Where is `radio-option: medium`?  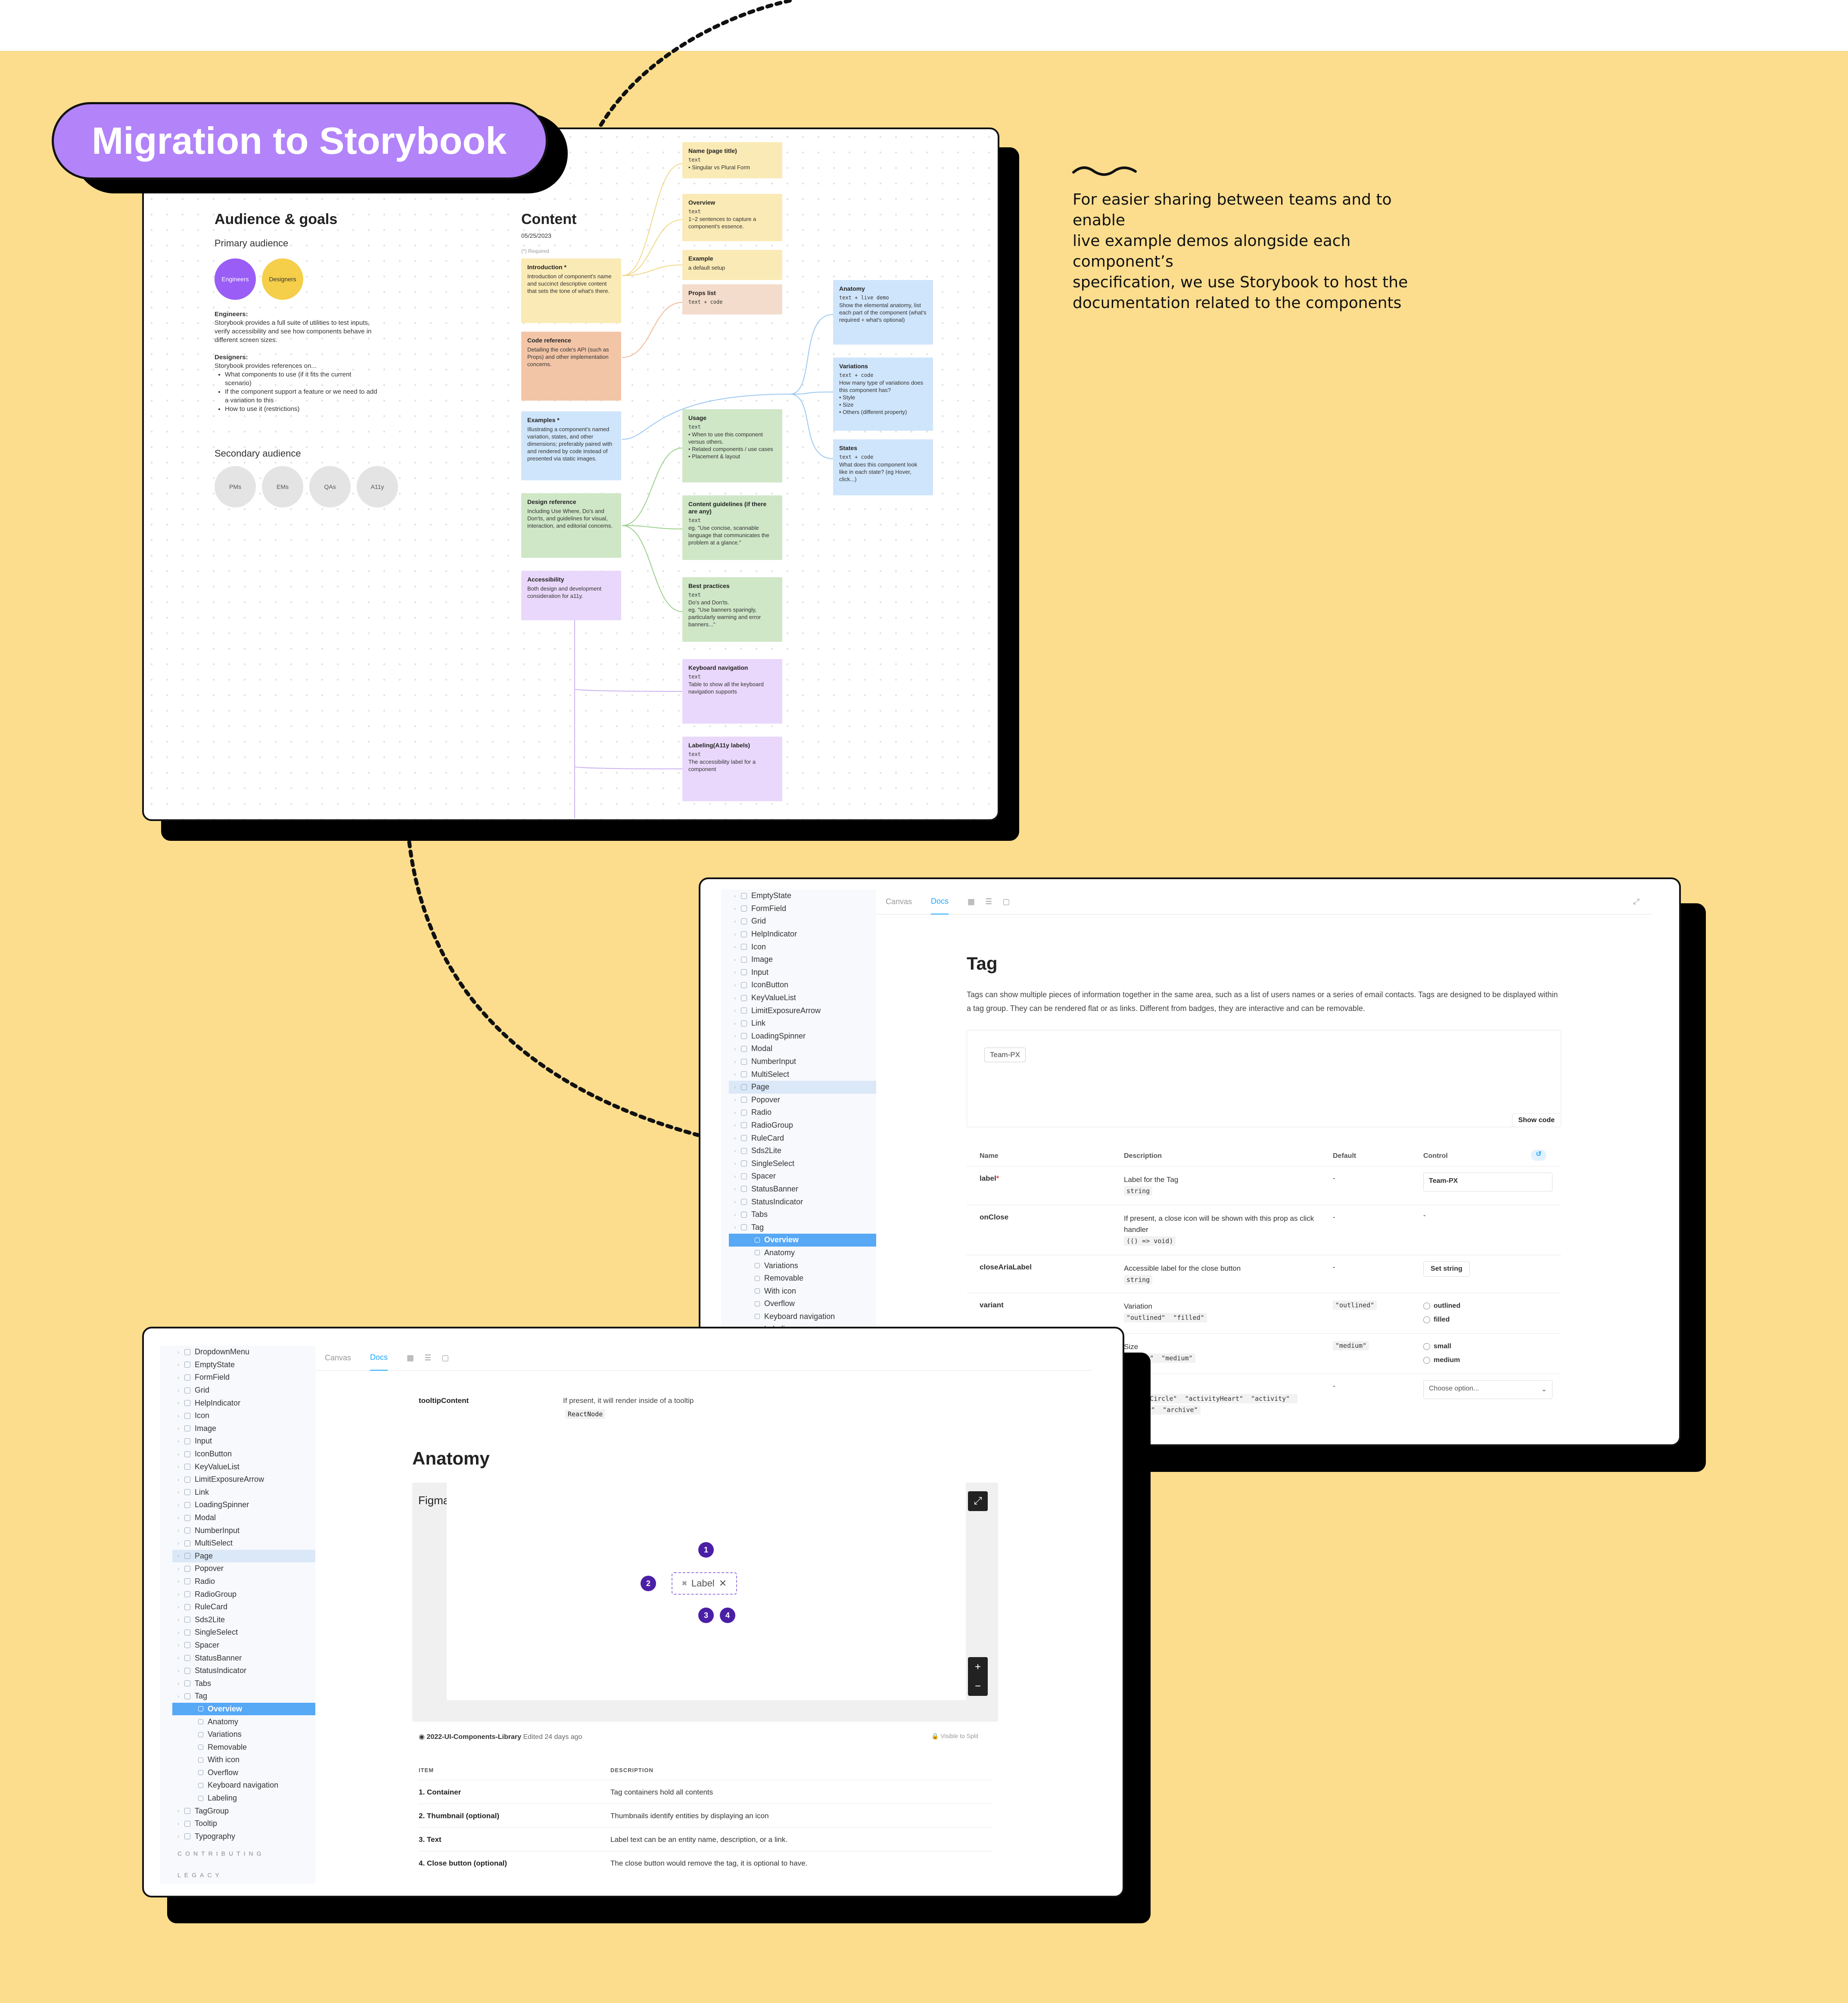
radio-option: medium is located at coordinates (1488, 1360).